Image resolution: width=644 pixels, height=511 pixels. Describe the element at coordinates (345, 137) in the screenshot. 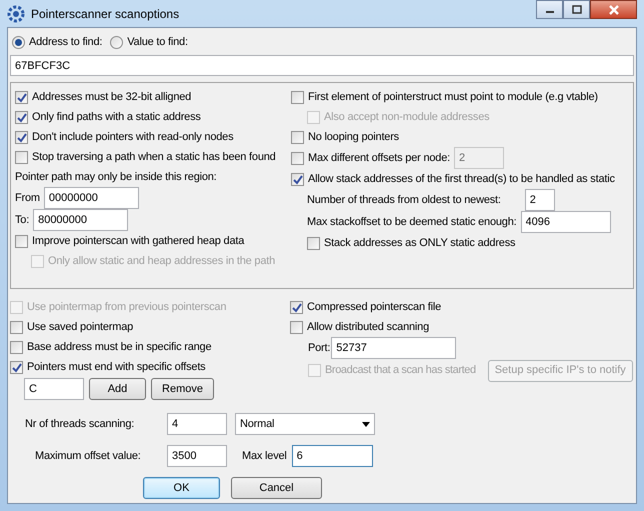

I see `checkbox: No looping pointers` at that location.